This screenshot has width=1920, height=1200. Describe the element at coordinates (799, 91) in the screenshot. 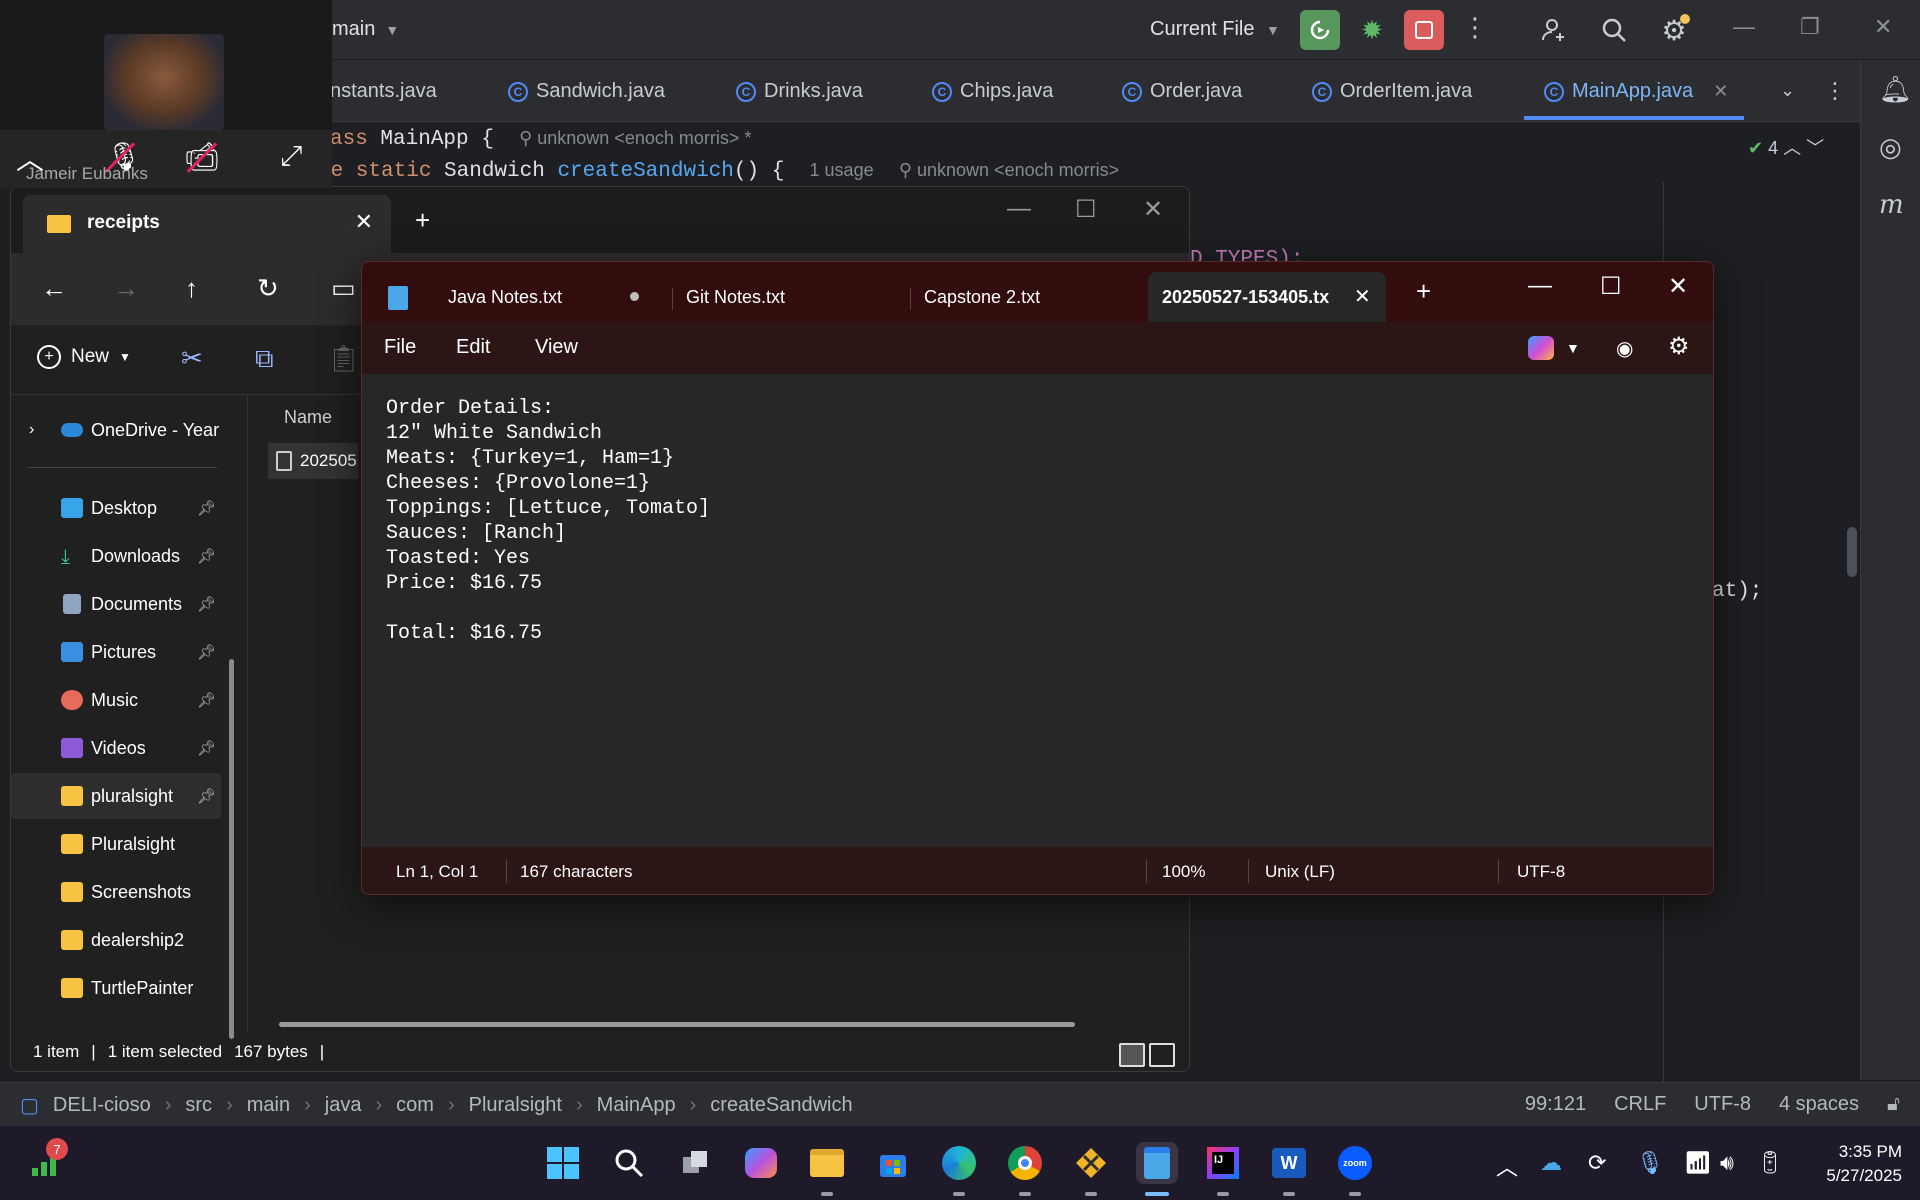

I see `tab-drinks: C Drinks.java` at that location.